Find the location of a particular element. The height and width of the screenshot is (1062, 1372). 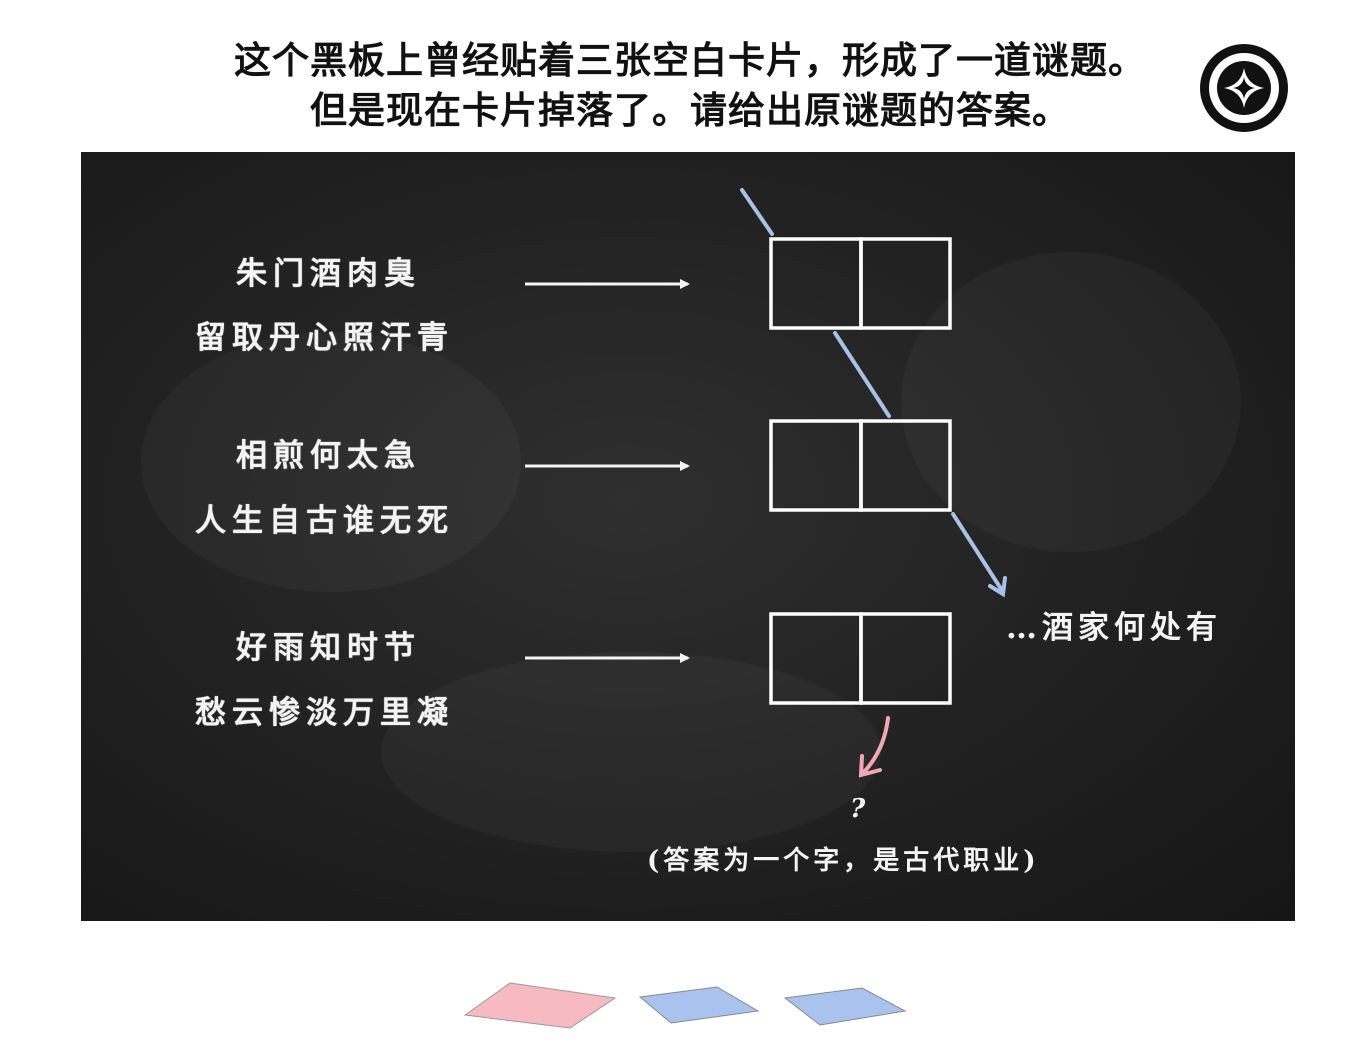

diagonal-read-arrow is located at coordinates (873, 393).